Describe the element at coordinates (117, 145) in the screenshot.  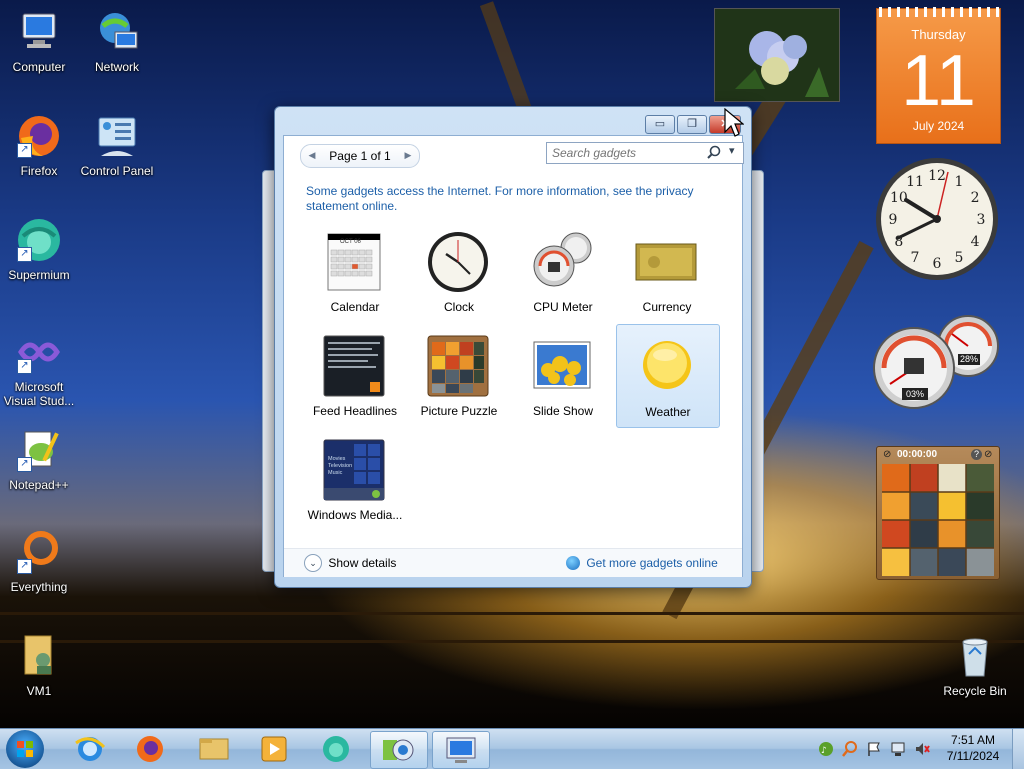
I see `desktop-icon-control-panel: Control Panel` at that location.